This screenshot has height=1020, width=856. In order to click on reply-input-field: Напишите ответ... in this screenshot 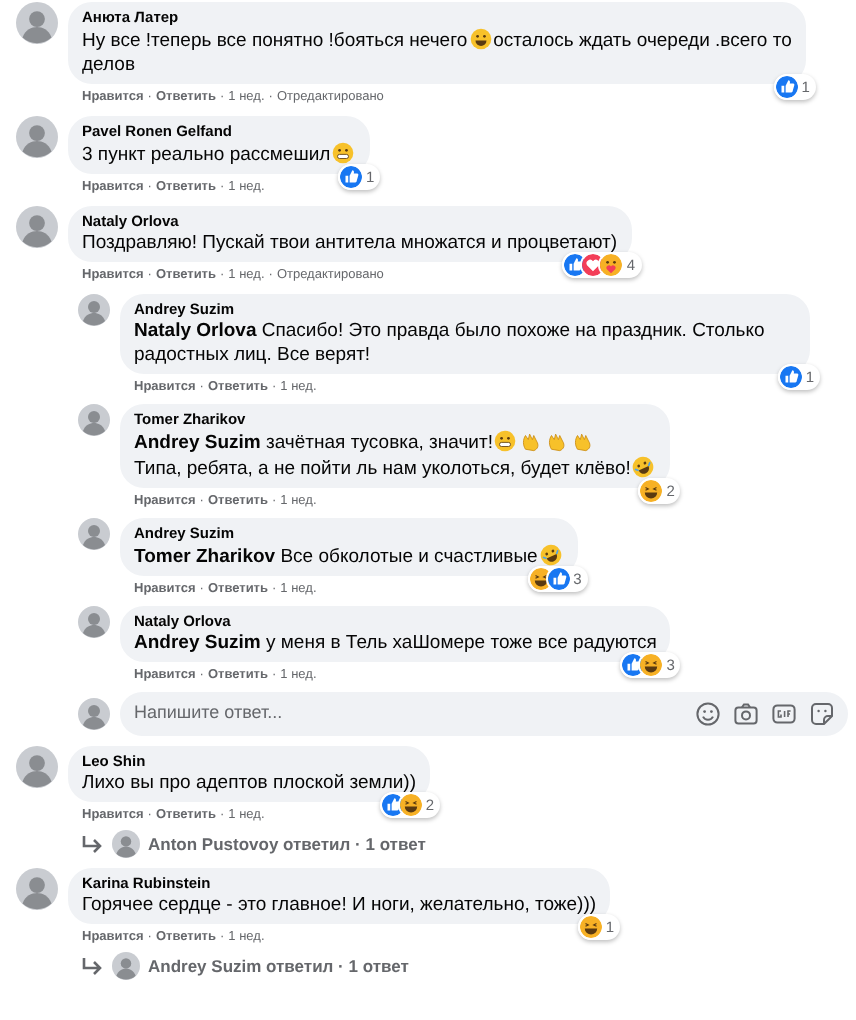, I will do `click(415, 714)`.